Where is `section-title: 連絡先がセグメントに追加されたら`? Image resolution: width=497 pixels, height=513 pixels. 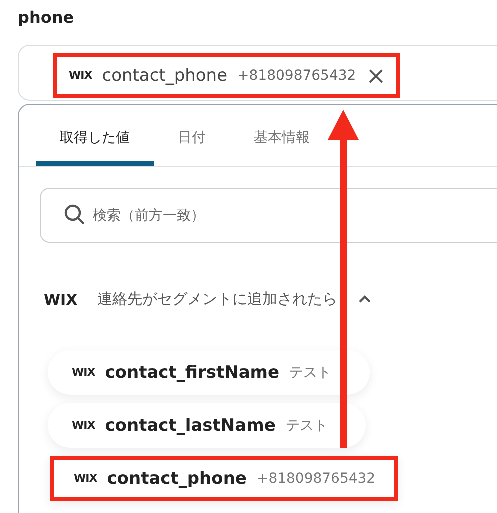
section-title: 連絡先がセグメントに追加されたら is located at coordinates (218, 299).